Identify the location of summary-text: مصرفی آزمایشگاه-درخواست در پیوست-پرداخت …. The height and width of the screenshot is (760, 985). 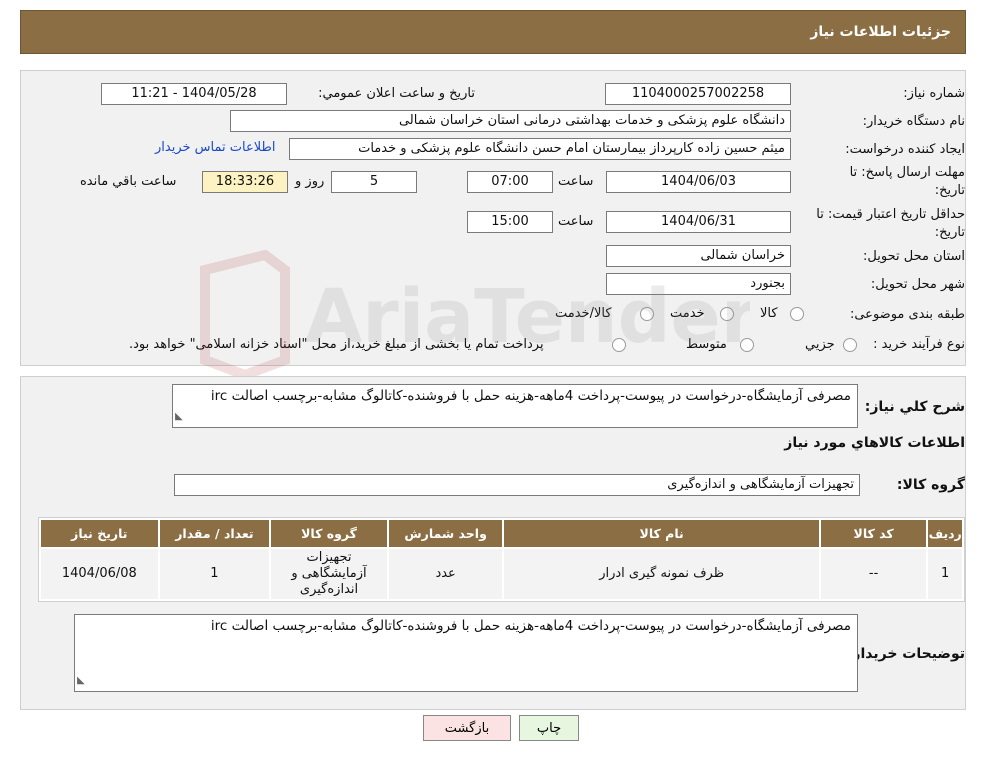
(530, 396).